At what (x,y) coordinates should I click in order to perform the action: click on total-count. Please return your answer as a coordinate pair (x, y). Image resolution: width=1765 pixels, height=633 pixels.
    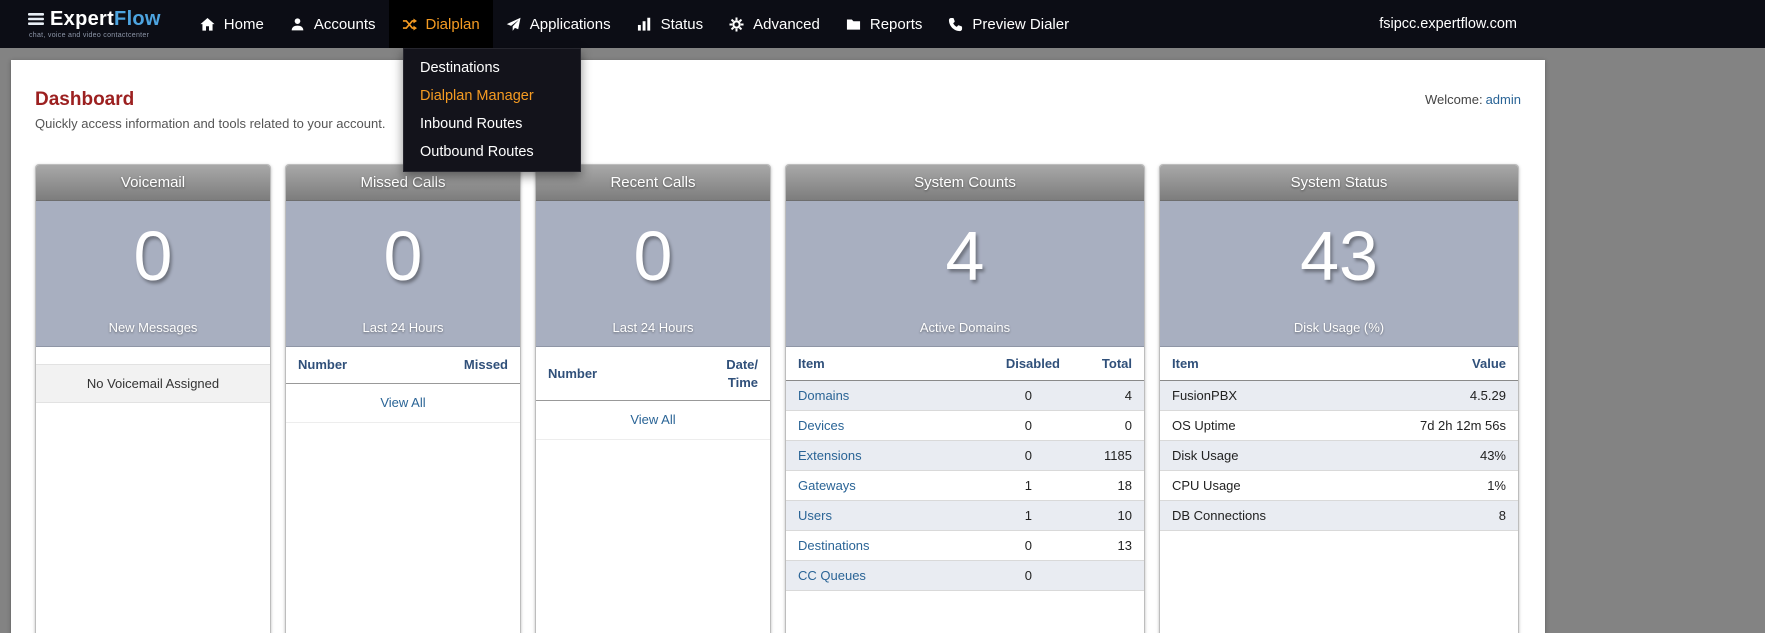
    Looking at the image, I should click on (1109, 575).